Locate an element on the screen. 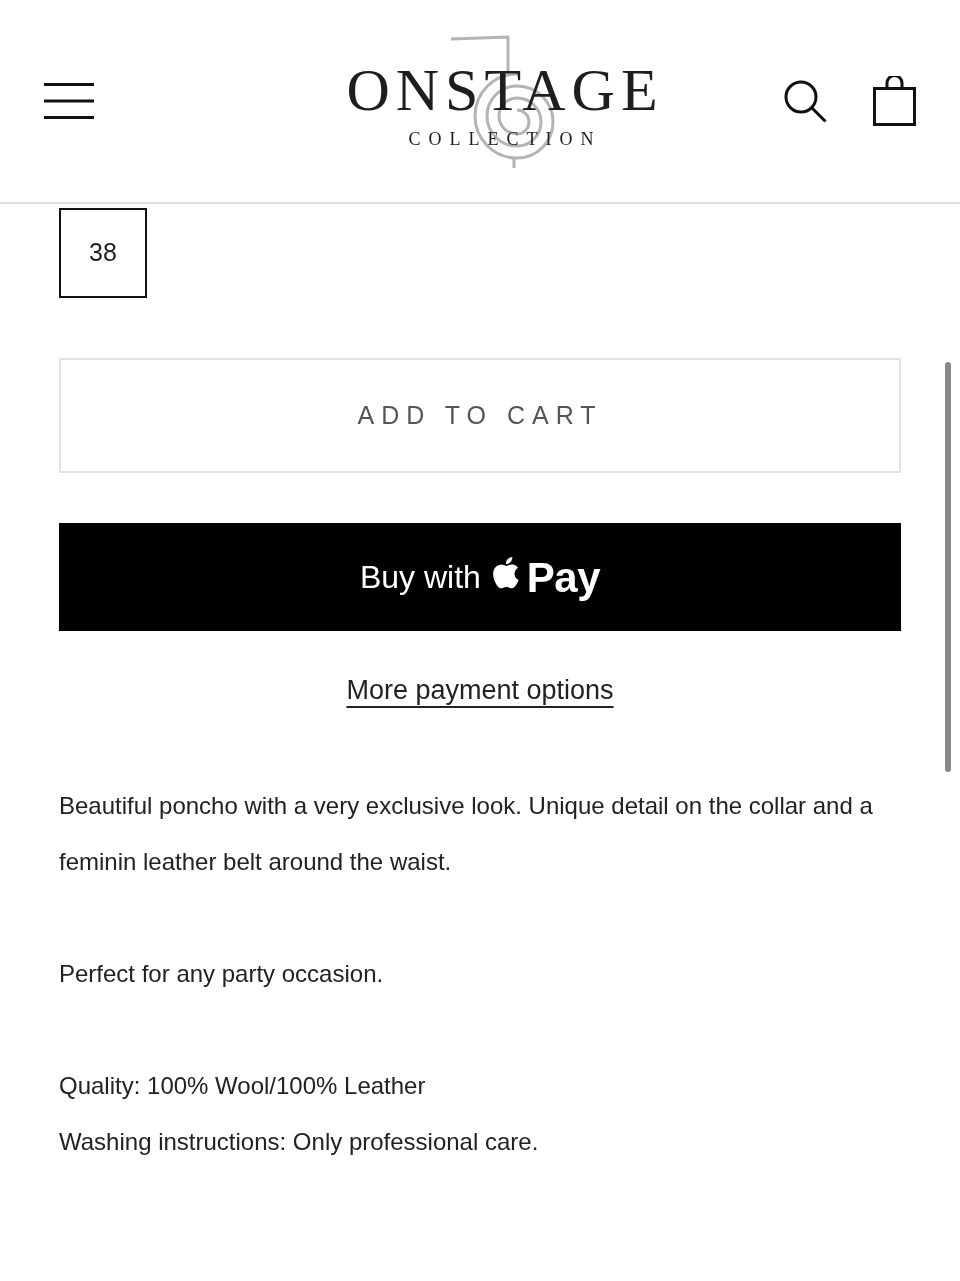 Image resolution: width=960 pixels, height=1281 pixels. apple-pay-button: Buy with Pay is located at coordinates (480, 577).